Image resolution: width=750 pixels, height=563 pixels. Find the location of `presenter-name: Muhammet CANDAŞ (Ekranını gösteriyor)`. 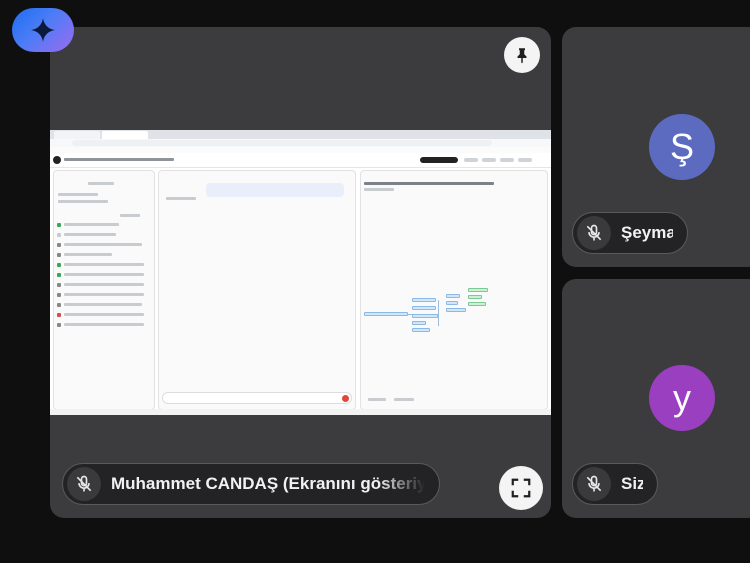

presenter-name: Muhammet CANDAŞ (Ekranını gösteriyor) is located at coordinates (268, 483).